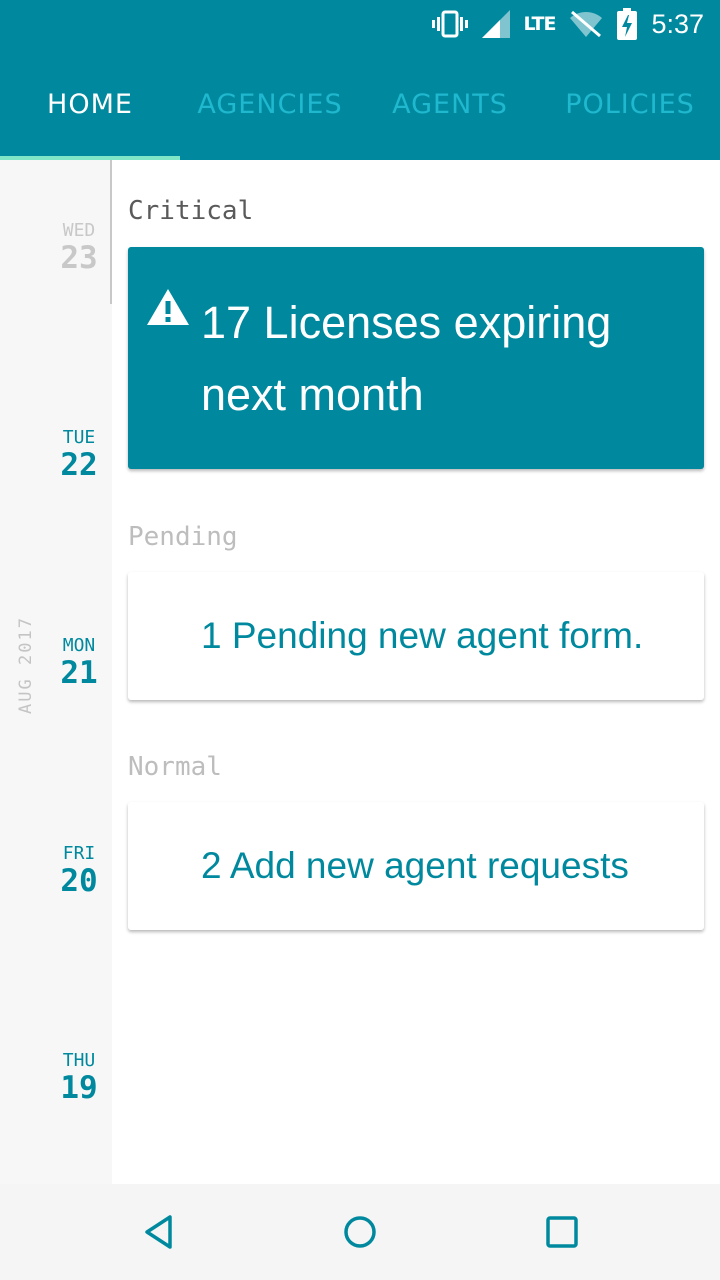 The width and height of the screenshot is (720, 1280). Describe the element at coordinates (630, 104) in the screenshot. I see `tab-policies: POLICIES` at that location.